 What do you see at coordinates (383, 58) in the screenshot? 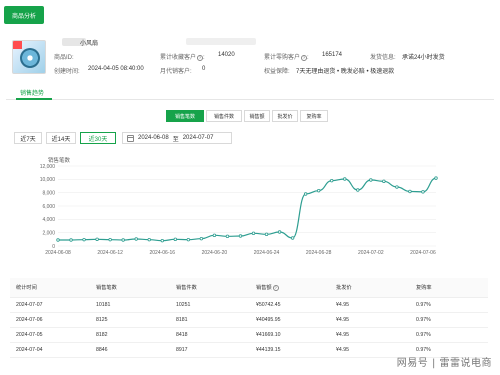
I see `ship-label: 发货信息:` at bounding box center [383, 58].